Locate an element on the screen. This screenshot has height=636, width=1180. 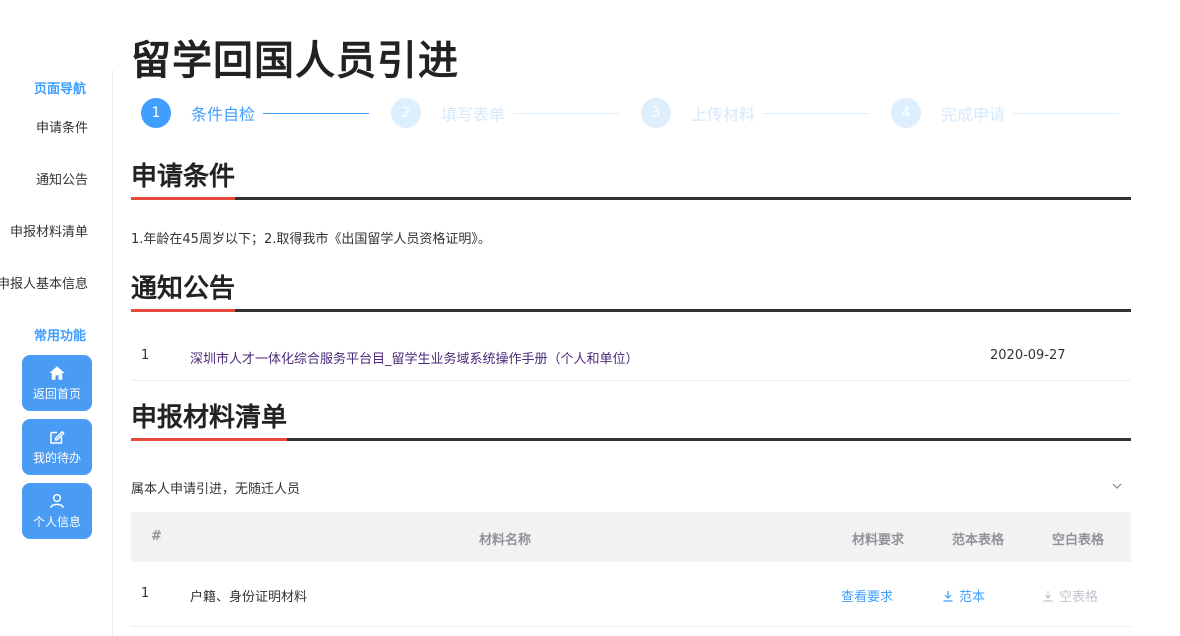
common-functions-heading: 常用功能 is located at coordinates (59, 336).